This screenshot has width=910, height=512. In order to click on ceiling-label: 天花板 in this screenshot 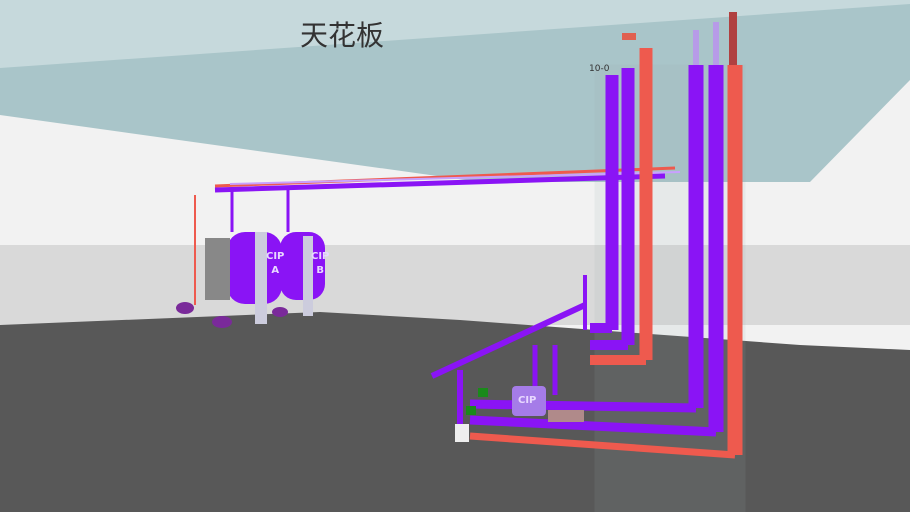, I will do `click(342, 35)`.